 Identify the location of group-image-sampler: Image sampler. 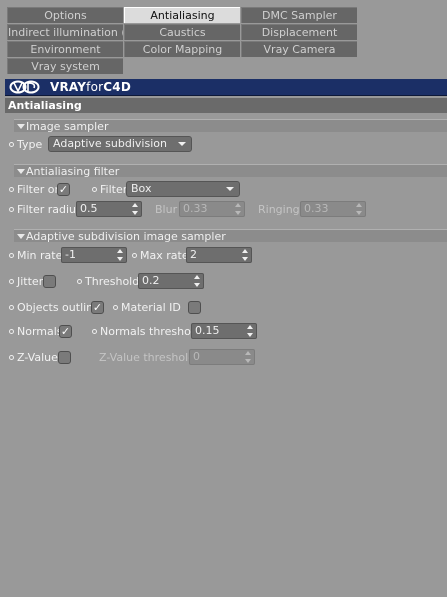
(230, 126).